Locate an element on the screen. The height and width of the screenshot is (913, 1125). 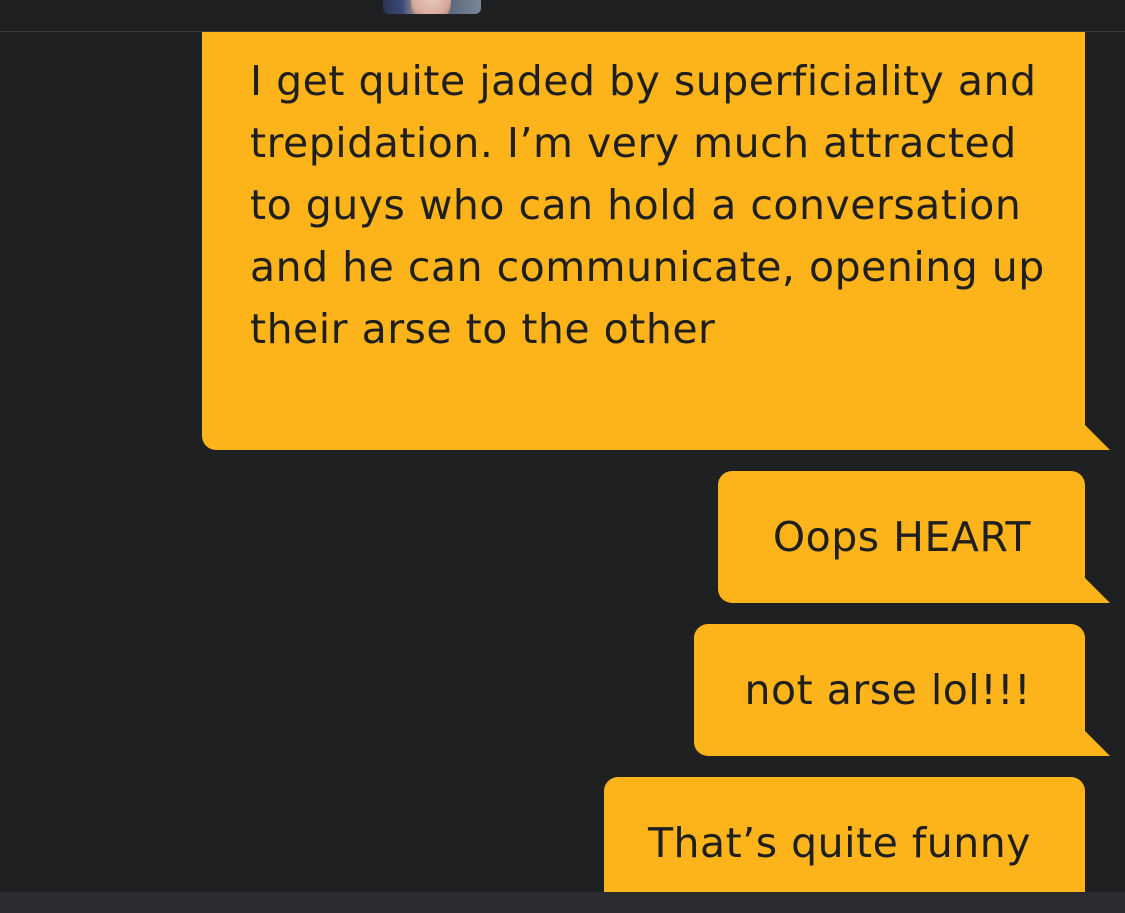
avatar is located at coordinates (432, 7).